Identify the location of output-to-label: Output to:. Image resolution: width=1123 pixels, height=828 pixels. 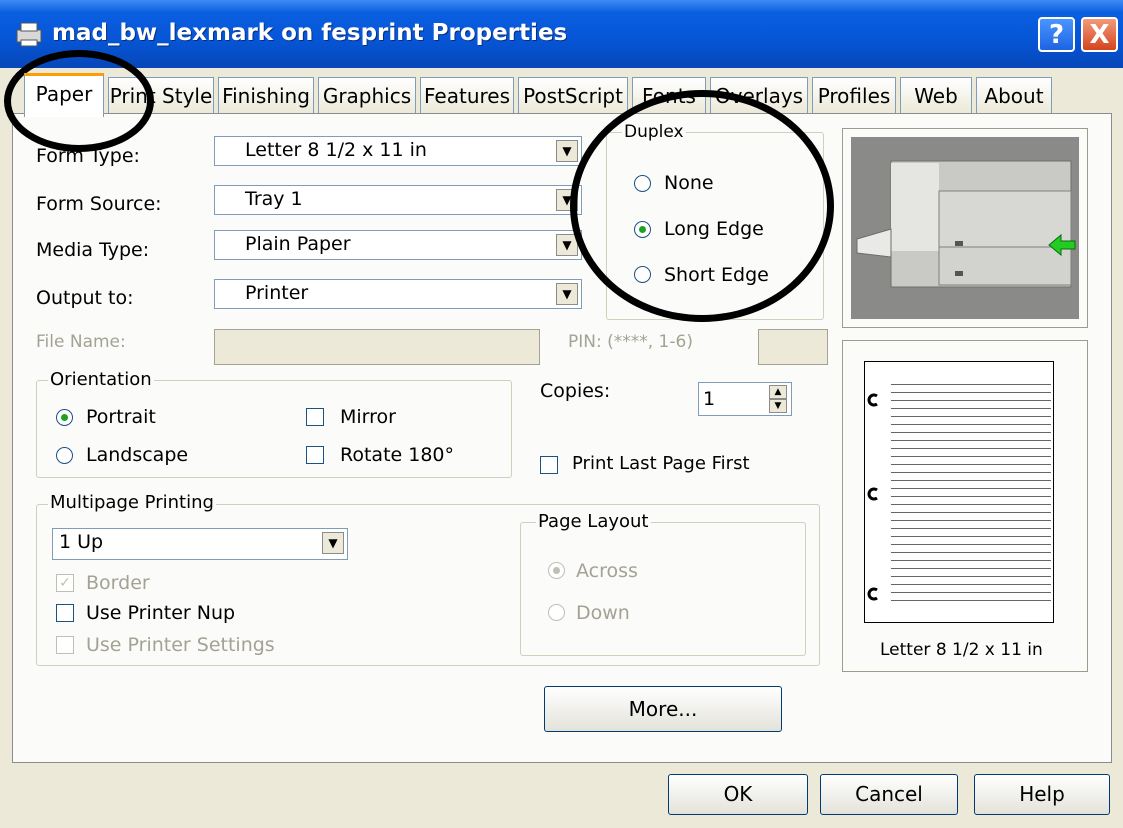
(85, 298).